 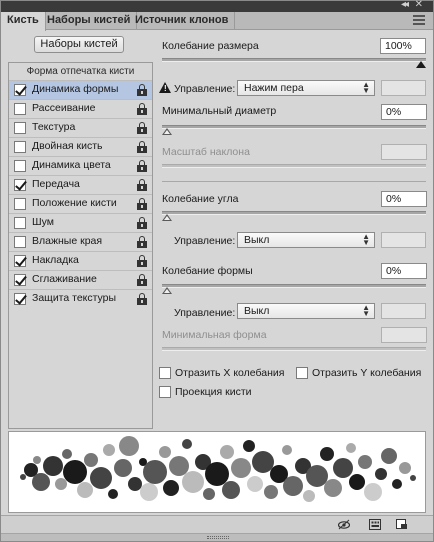 I want to click on close-icon: ✕, so click(x=419, y=5).